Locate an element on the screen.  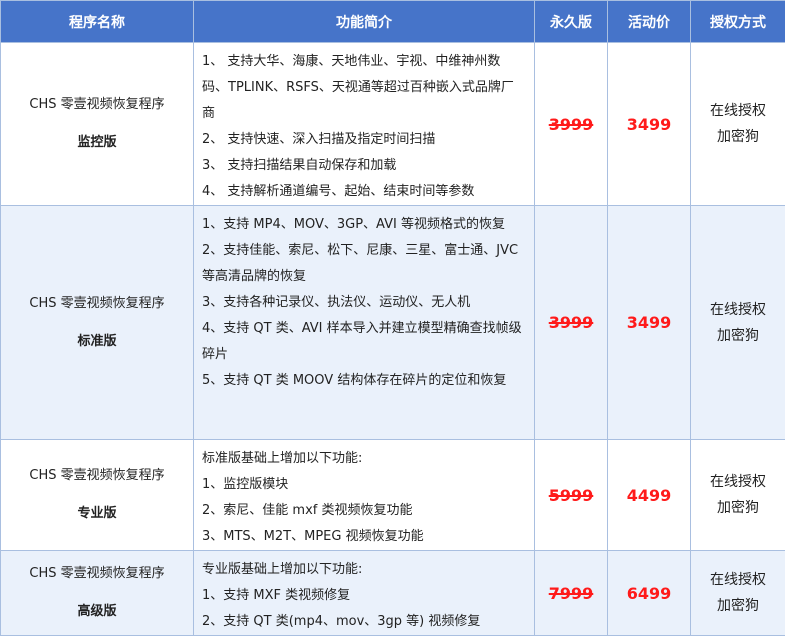
edition-name: 监控版 is located at coordinates (97, 143).